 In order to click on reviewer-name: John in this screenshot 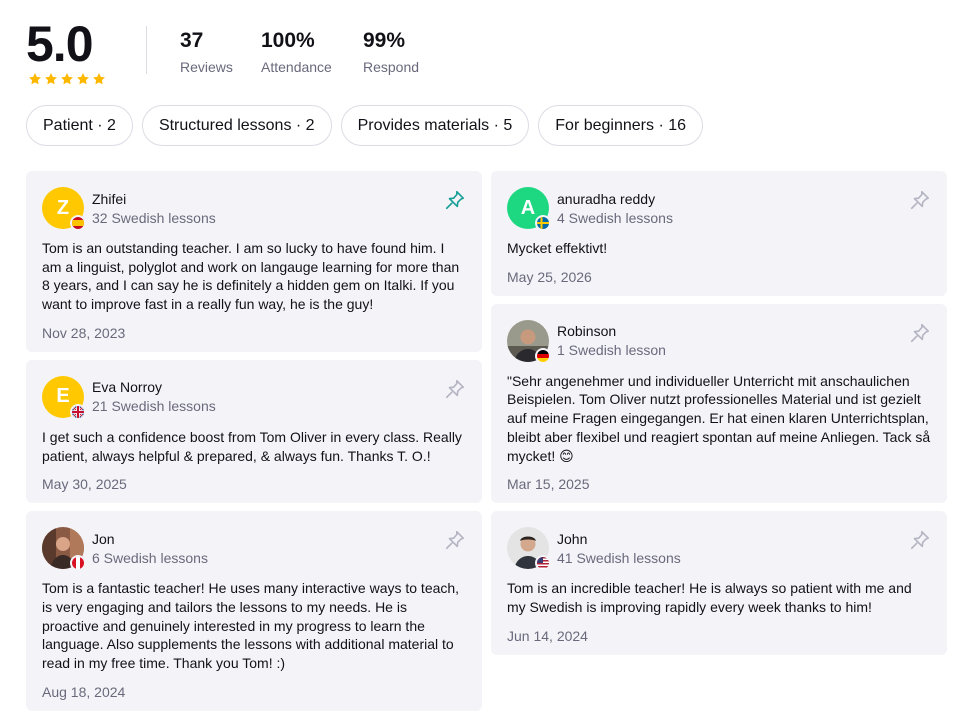, I will do `click(572, 538)`.